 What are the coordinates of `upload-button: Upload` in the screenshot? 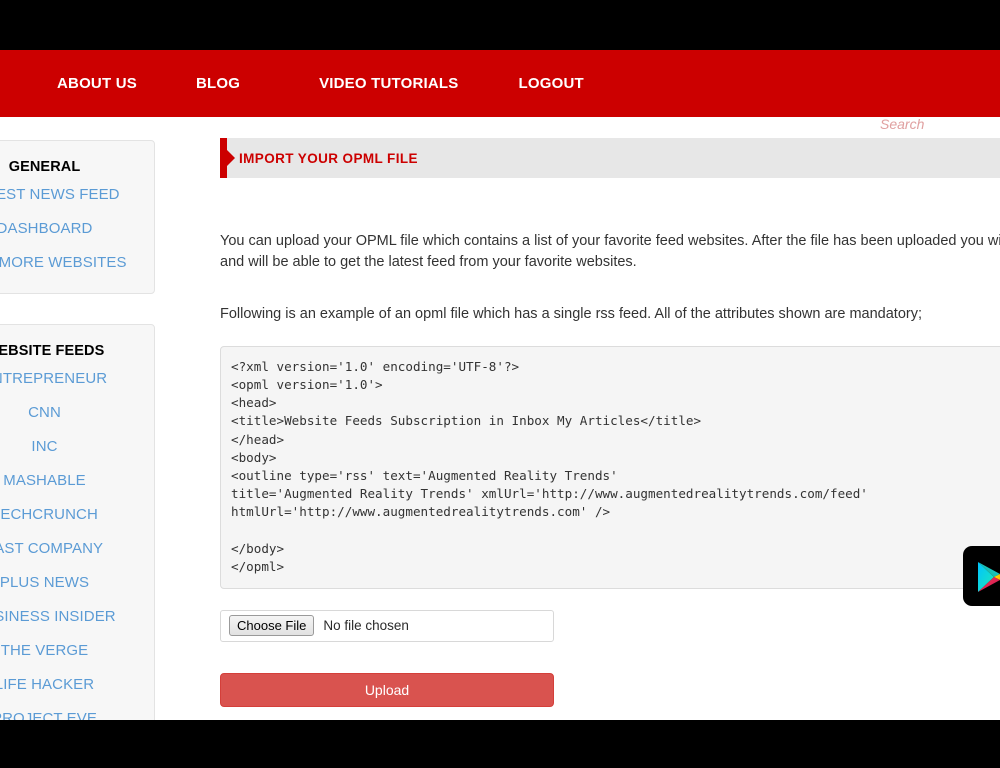 It's located at (387, 689).